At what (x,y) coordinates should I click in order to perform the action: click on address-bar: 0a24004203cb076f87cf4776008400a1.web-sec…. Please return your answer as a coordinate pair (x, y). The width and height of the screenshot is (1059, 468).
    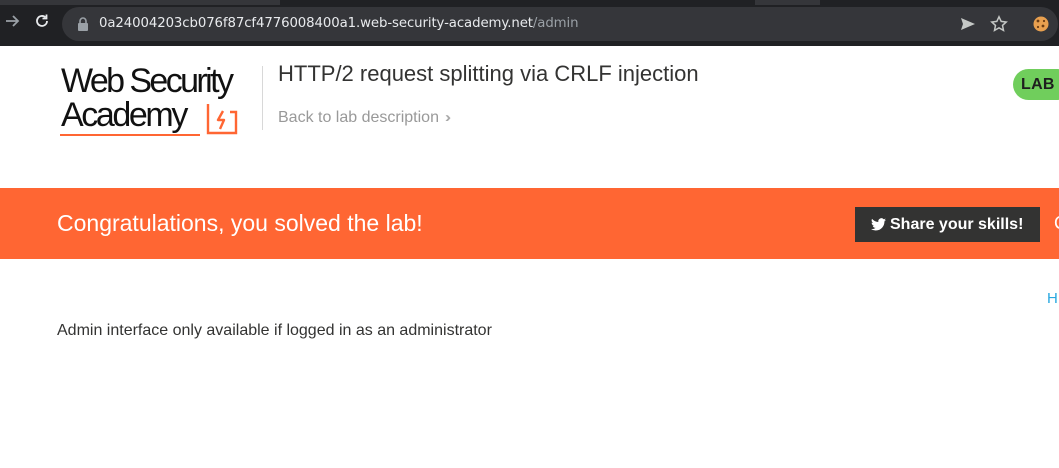
    Looking at the image, I should click on (560, 24).